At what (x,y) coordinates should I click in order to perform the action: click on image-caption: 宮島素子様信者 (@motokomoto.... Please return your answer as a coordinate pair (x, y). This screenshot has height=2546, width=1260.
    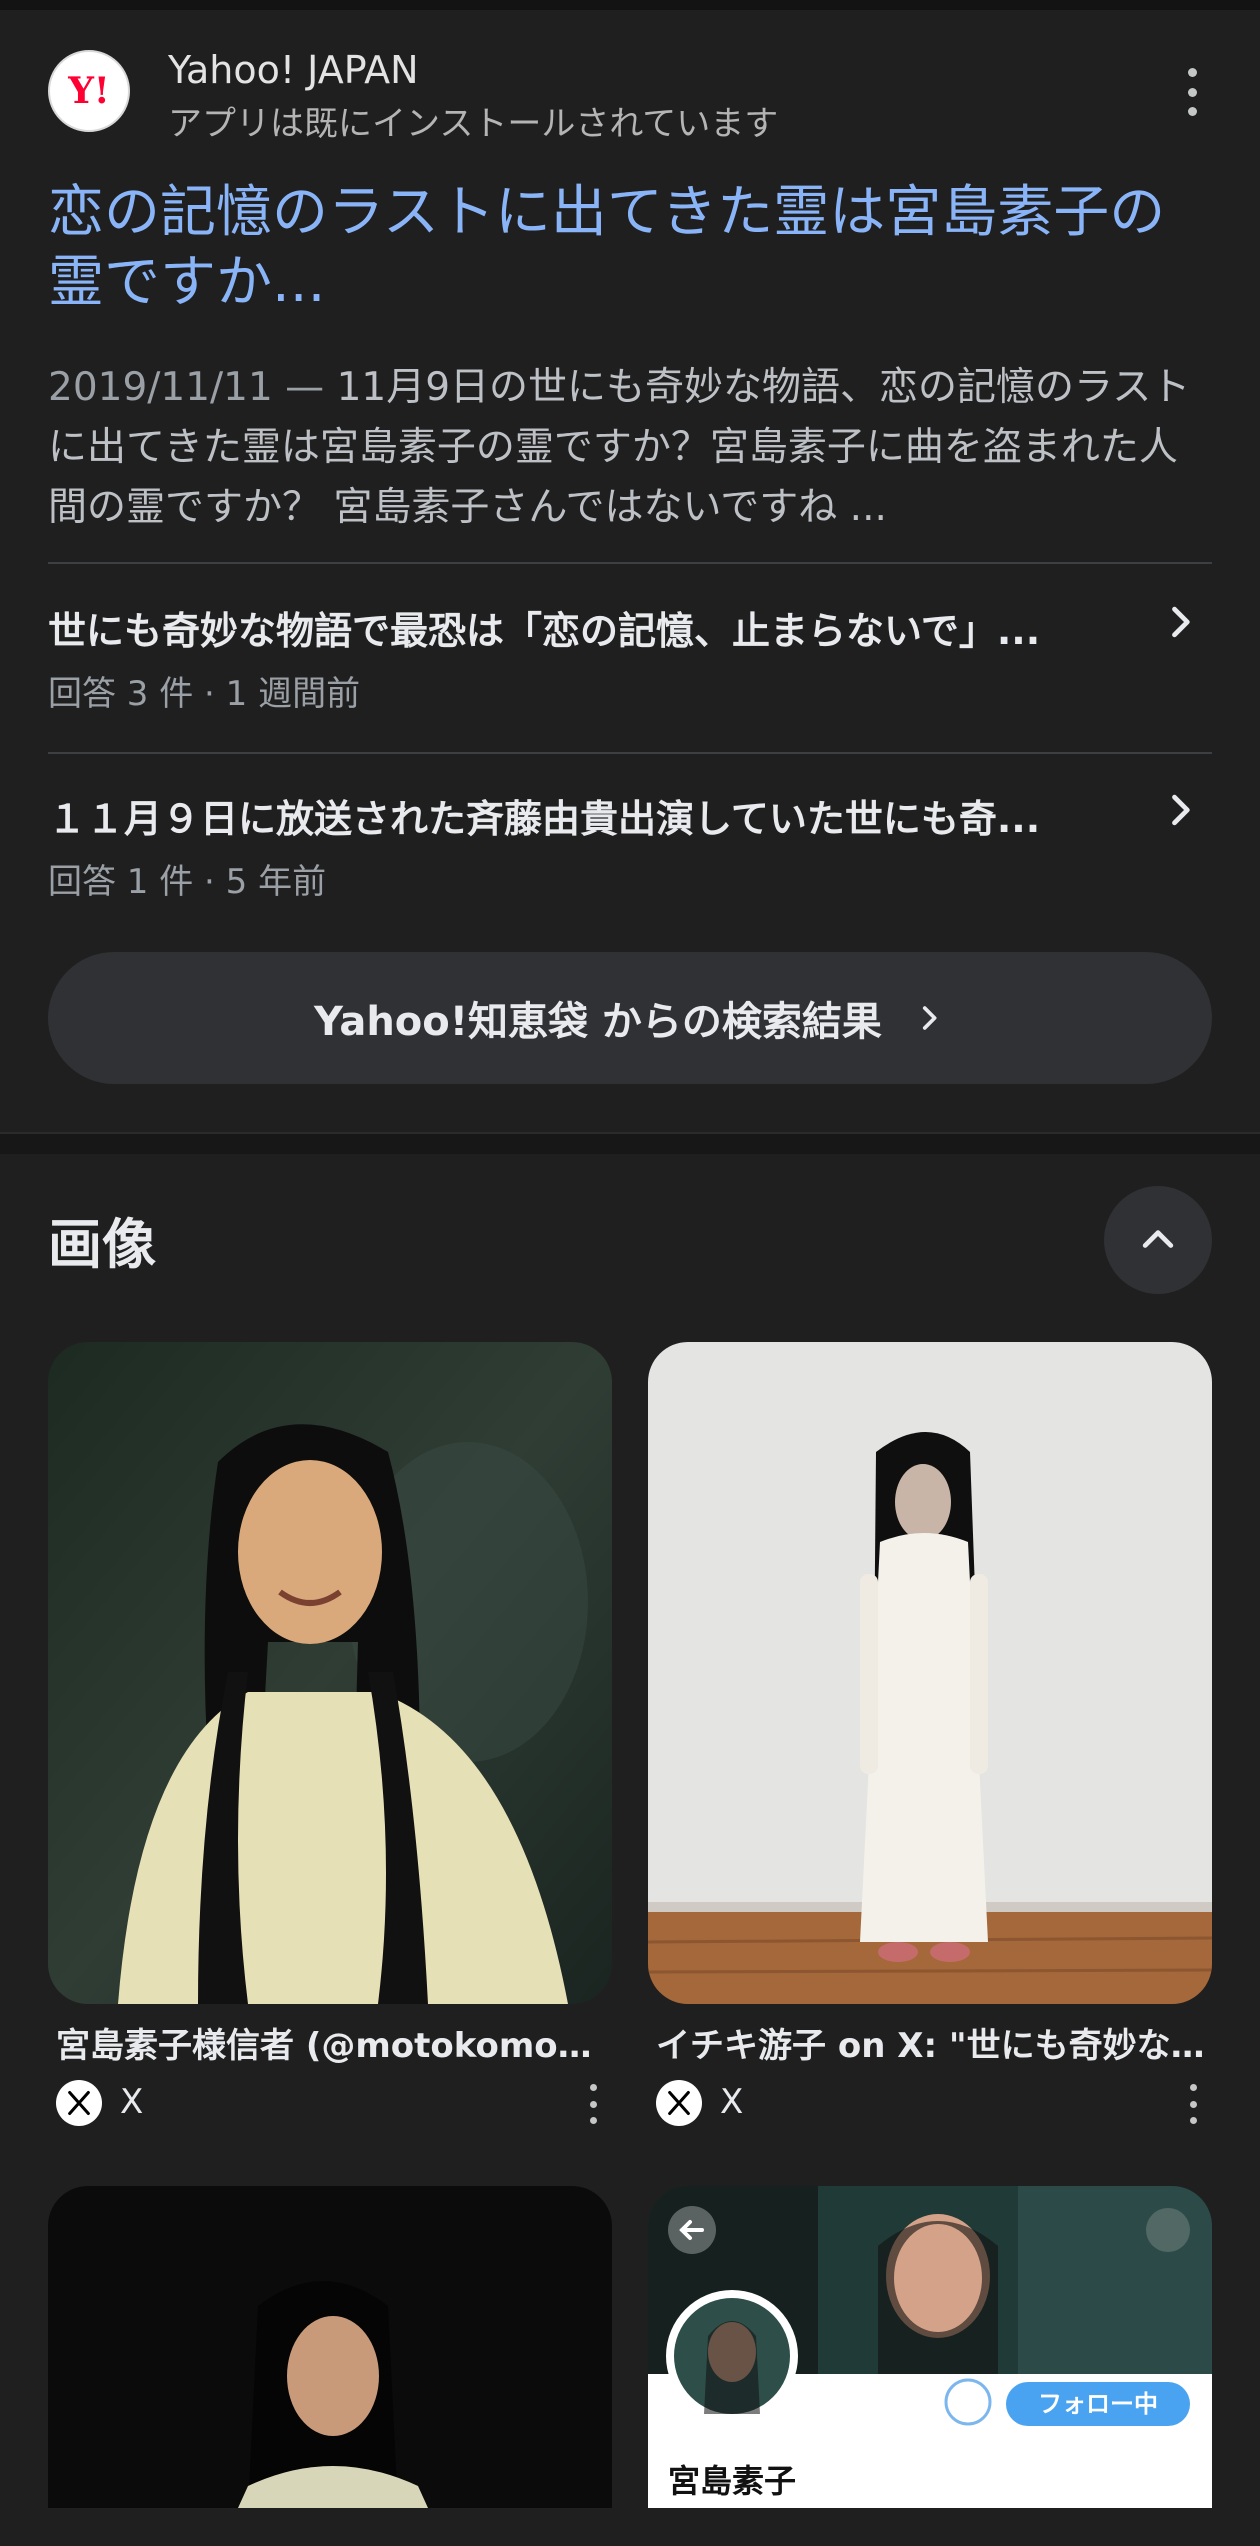
    Looking at the image, I should click on (331, 2046).